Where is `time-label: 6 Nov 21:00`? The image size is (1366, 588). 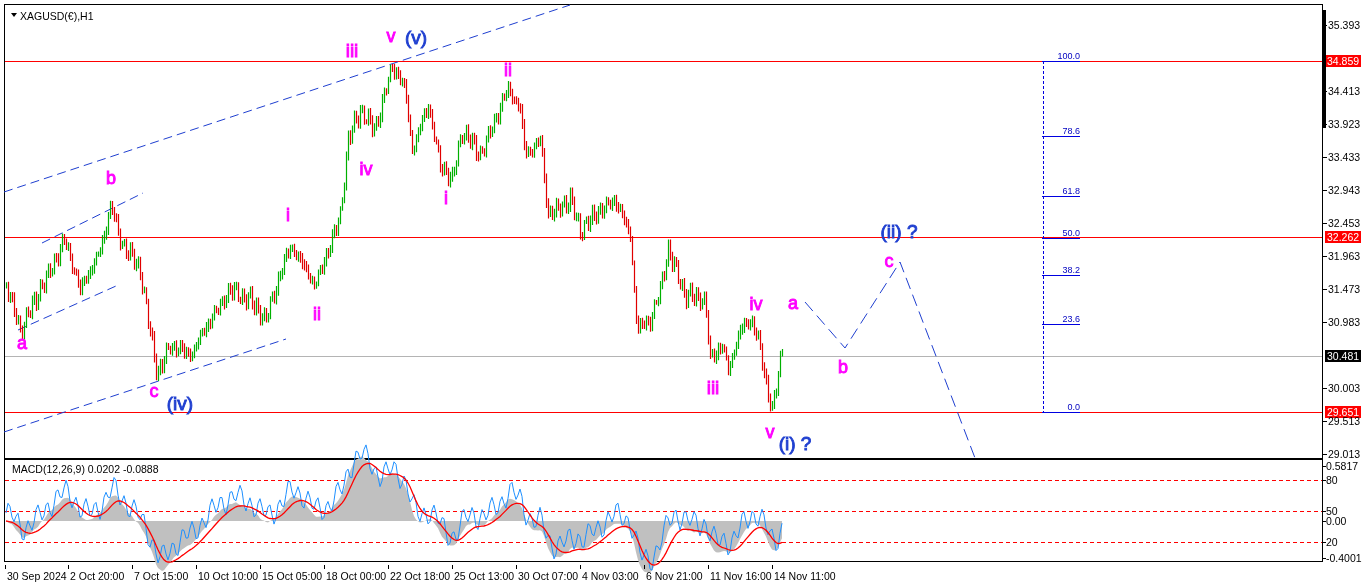
time-label: 6 Nov 21:00 is located at coordinates (674, 576).